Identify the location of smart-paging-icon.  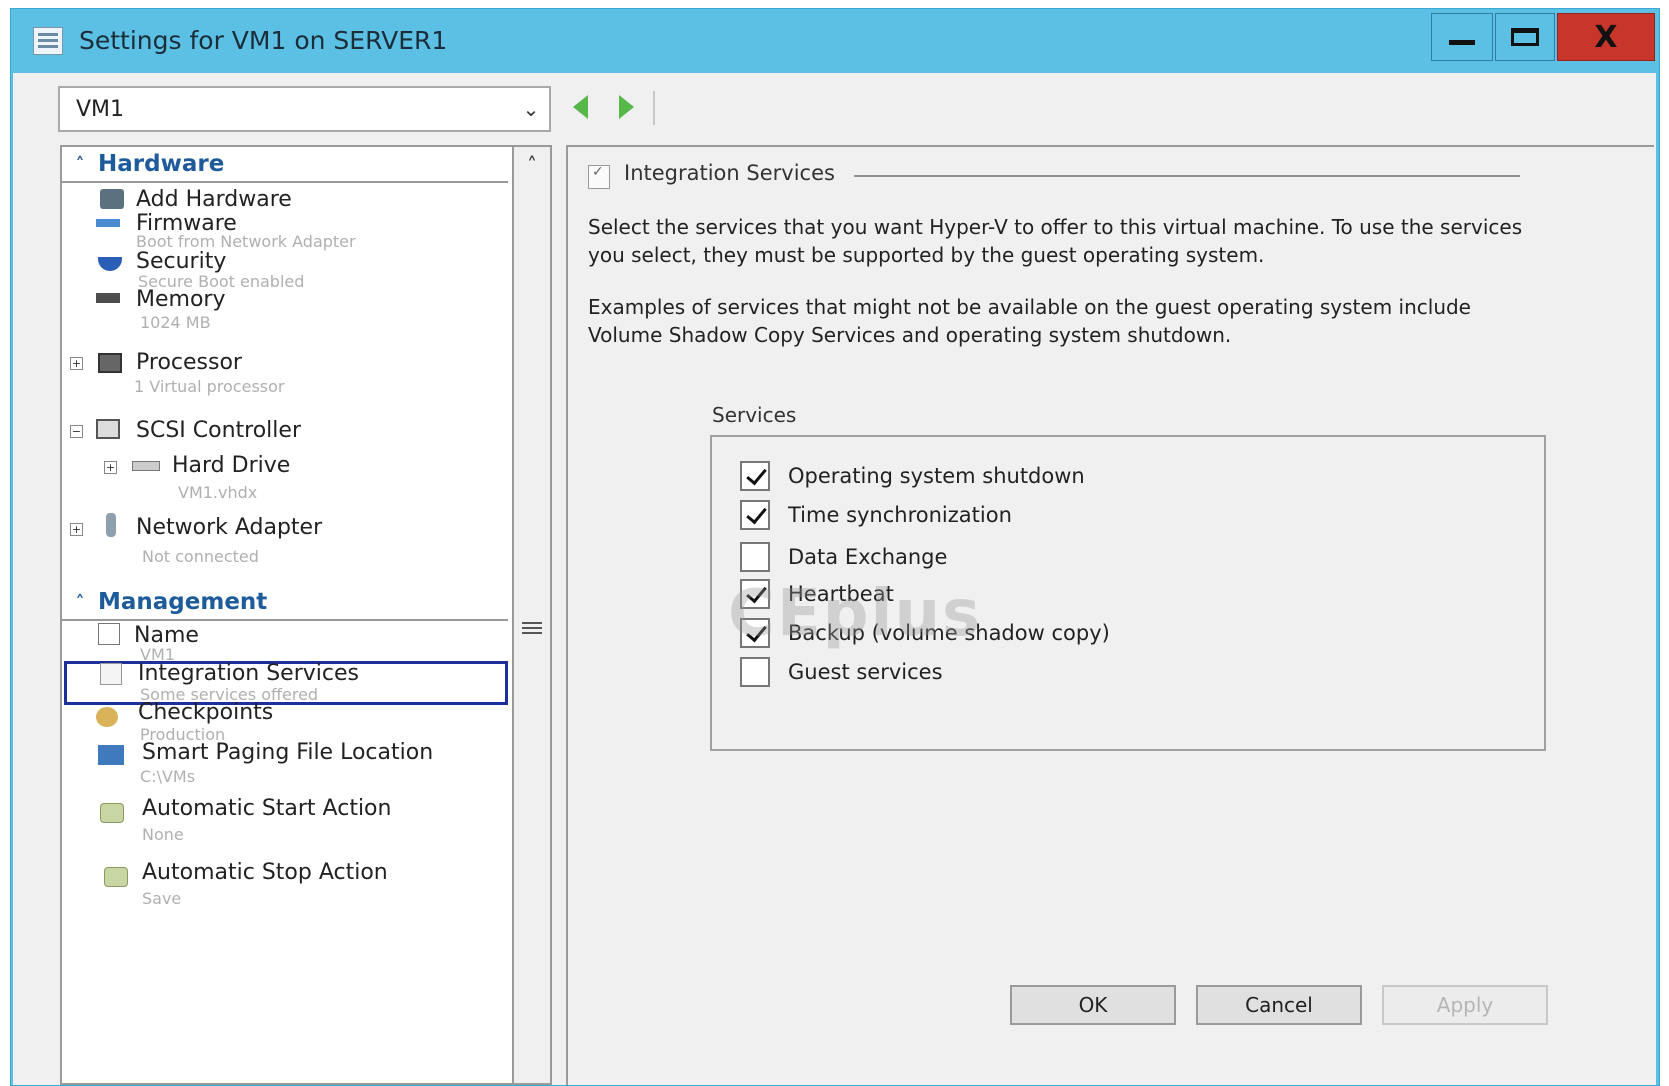
(111, 755).